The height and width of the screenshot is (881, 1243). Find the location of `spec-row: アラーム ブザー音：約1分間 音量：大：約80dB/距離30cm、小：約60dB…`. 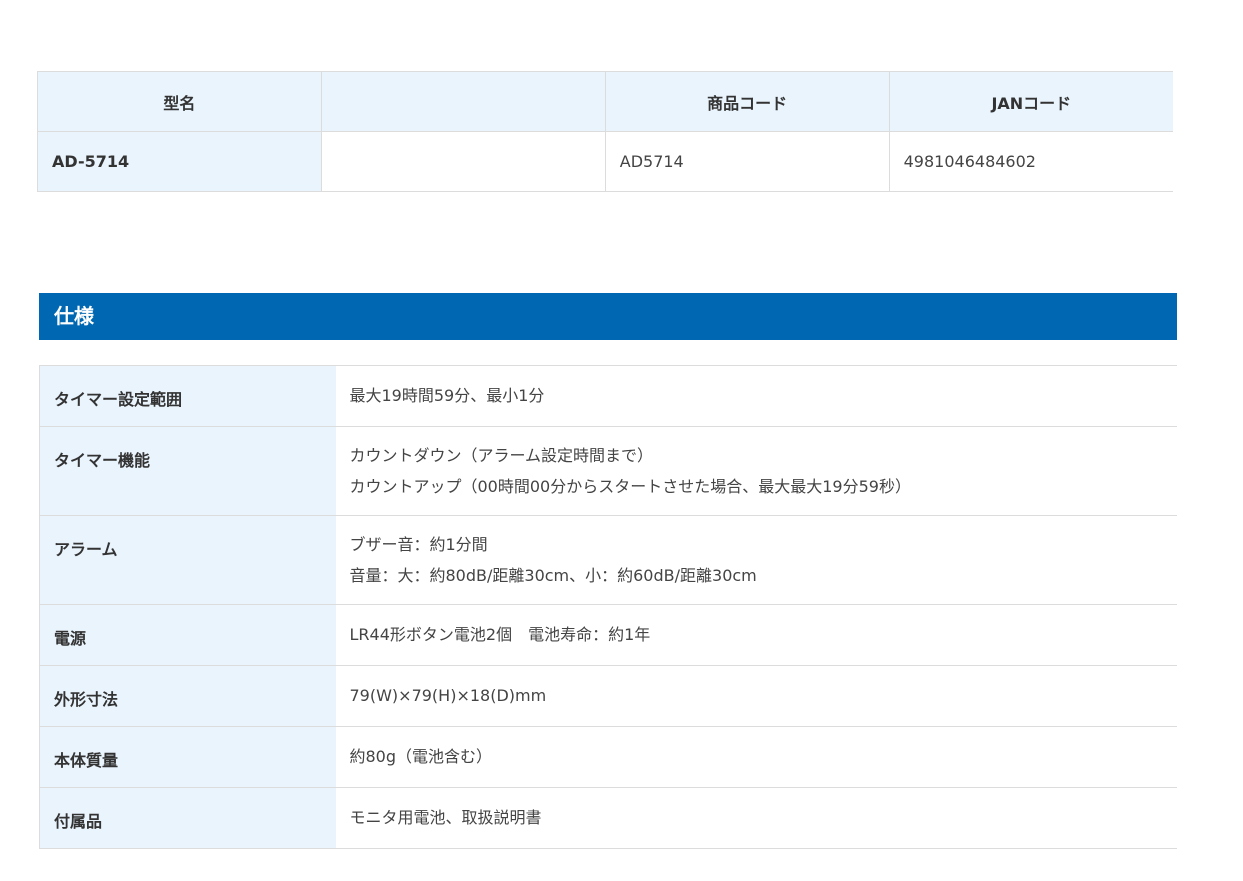

spec-row: アラーム ブザー音：約1分間 音量：大：約80dB/距離30cm、小：約60dB… is located at coordinates (608, 560).